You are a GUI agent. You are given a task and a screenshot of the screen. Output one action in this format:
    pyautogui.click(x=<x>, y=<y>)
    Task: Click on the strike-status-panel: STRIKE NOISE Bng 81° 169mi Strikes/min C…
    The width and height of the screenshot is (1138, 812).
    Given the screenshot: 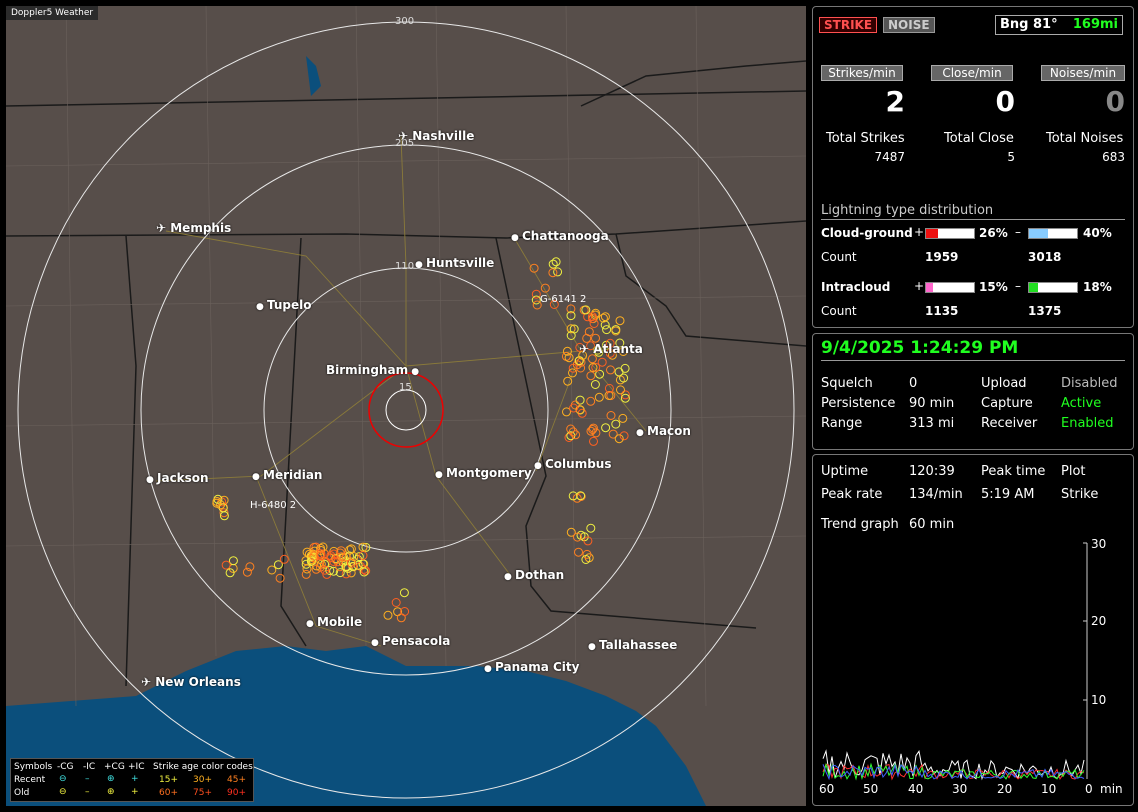 What is the action you would take?
    pyautogui.click(x=973, y=167)
    